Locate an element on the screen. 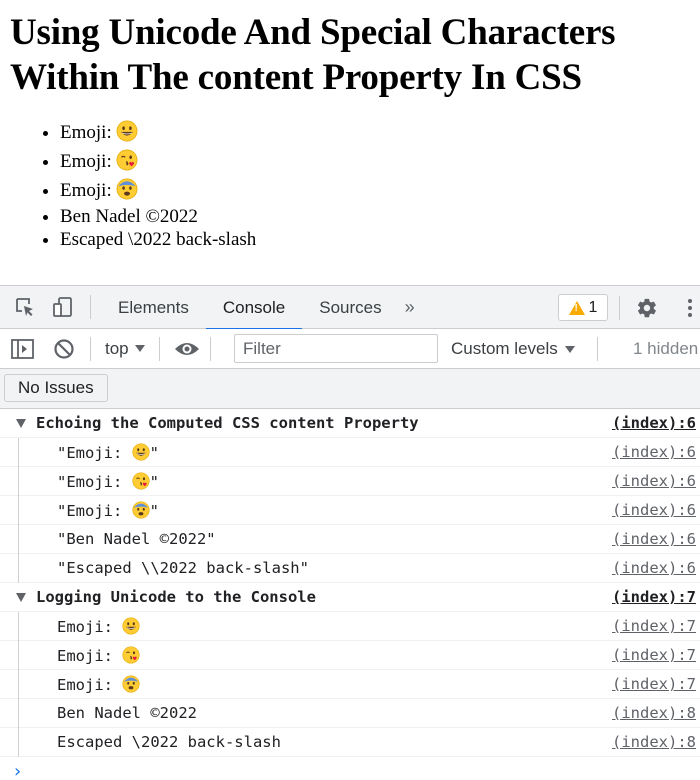 The image size is (700, 780). warning-icon is located at coordinates (576, 307).